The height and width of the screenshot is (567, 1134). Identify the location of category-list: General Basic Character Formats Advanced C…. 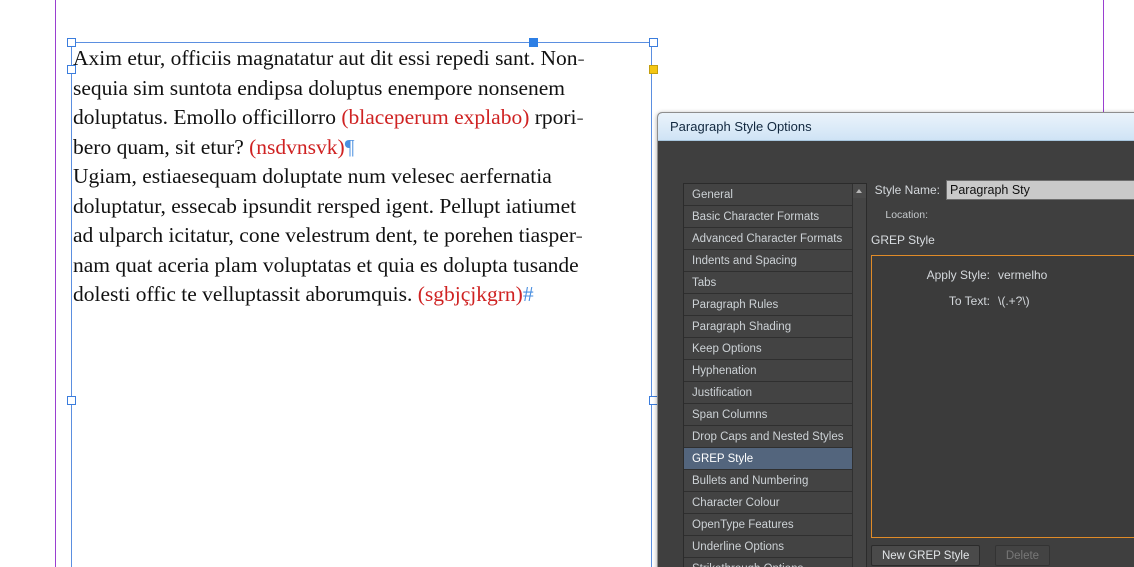
(768, 375).